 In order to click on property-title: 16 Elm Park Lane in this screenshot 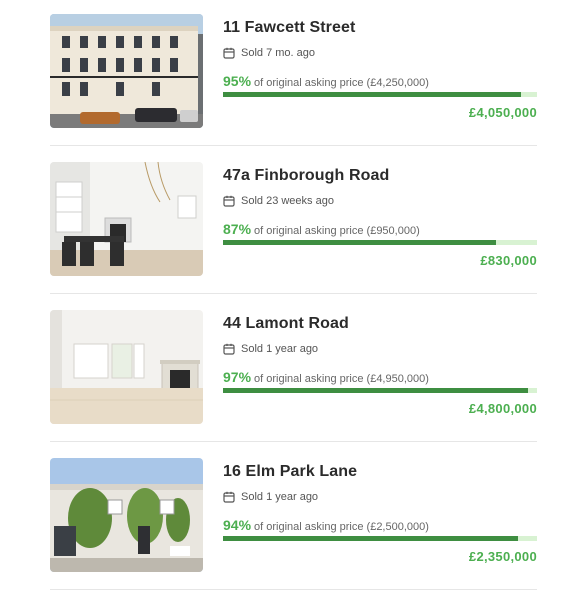, I will do `click(380, 472)`.